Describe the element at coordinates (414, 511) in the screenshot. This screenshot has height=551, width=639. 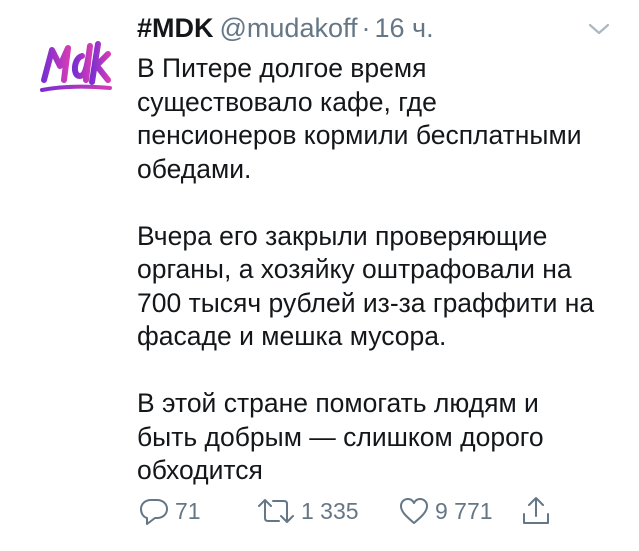
I see `heart-icon` at that location.